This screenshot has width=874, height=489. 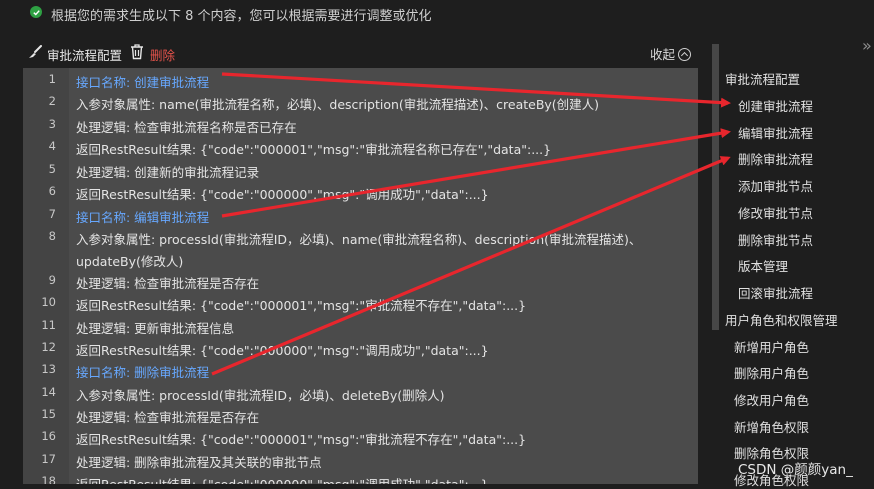 I want to click on collapse-label: 收起, so click(x=663, y=54).